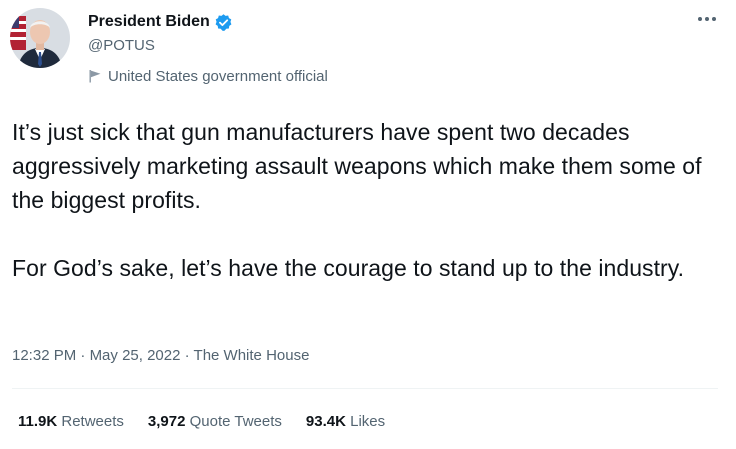 The width and height of the screenshot is (736, 449). I want to click on likes-stat: 93.4K Likes, so click(345, 421).